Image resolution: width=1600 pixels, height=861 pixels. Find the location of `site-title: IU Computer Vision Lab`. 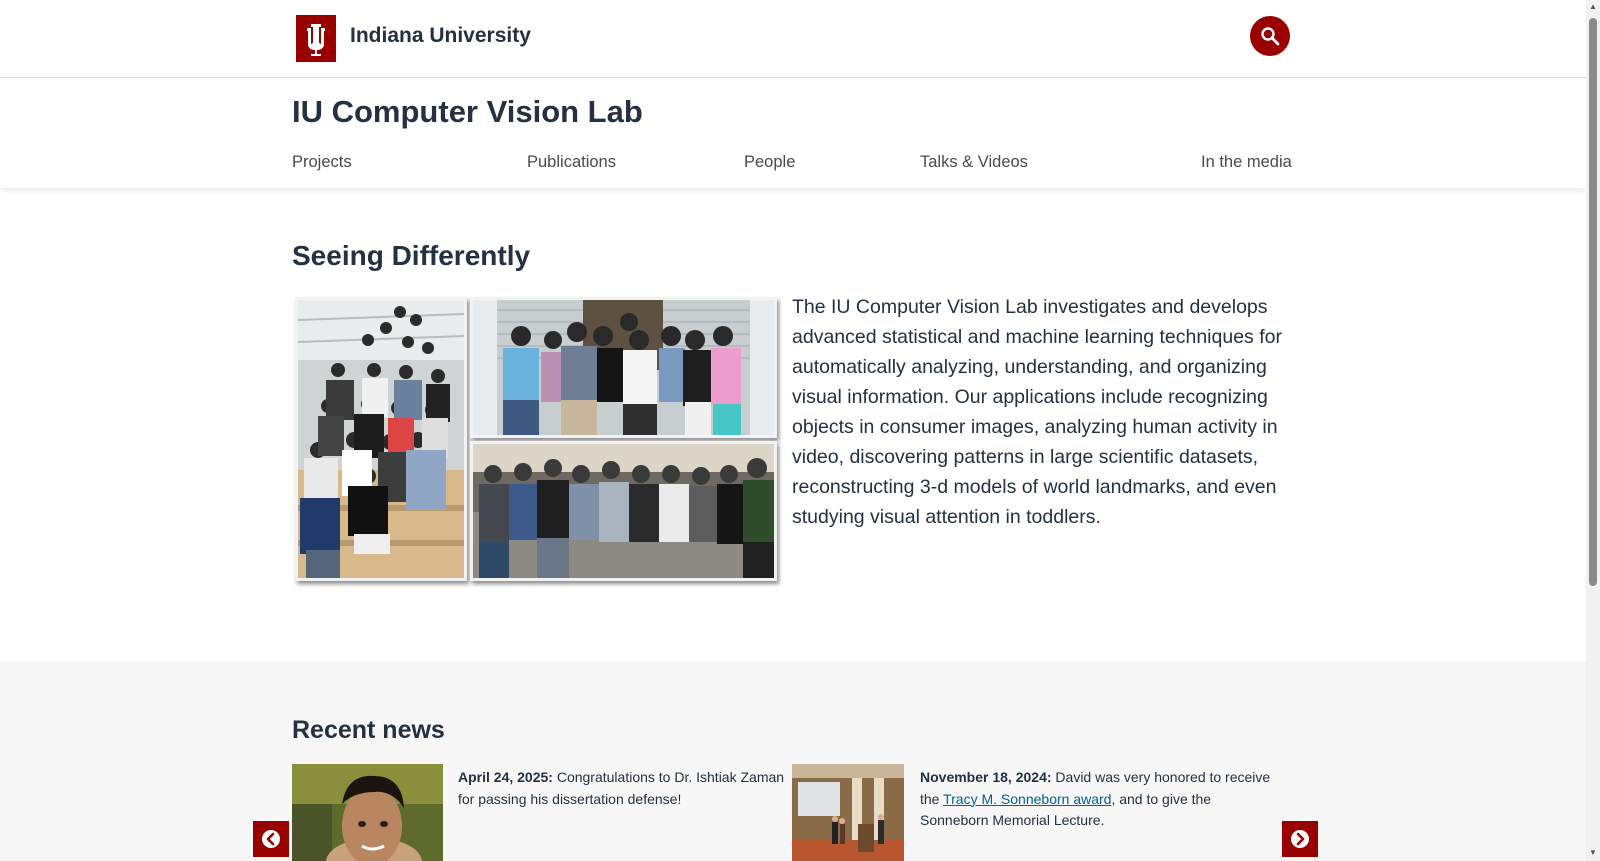

site-title: IU Computer Vision Lab is located at coordinates (467, 112).